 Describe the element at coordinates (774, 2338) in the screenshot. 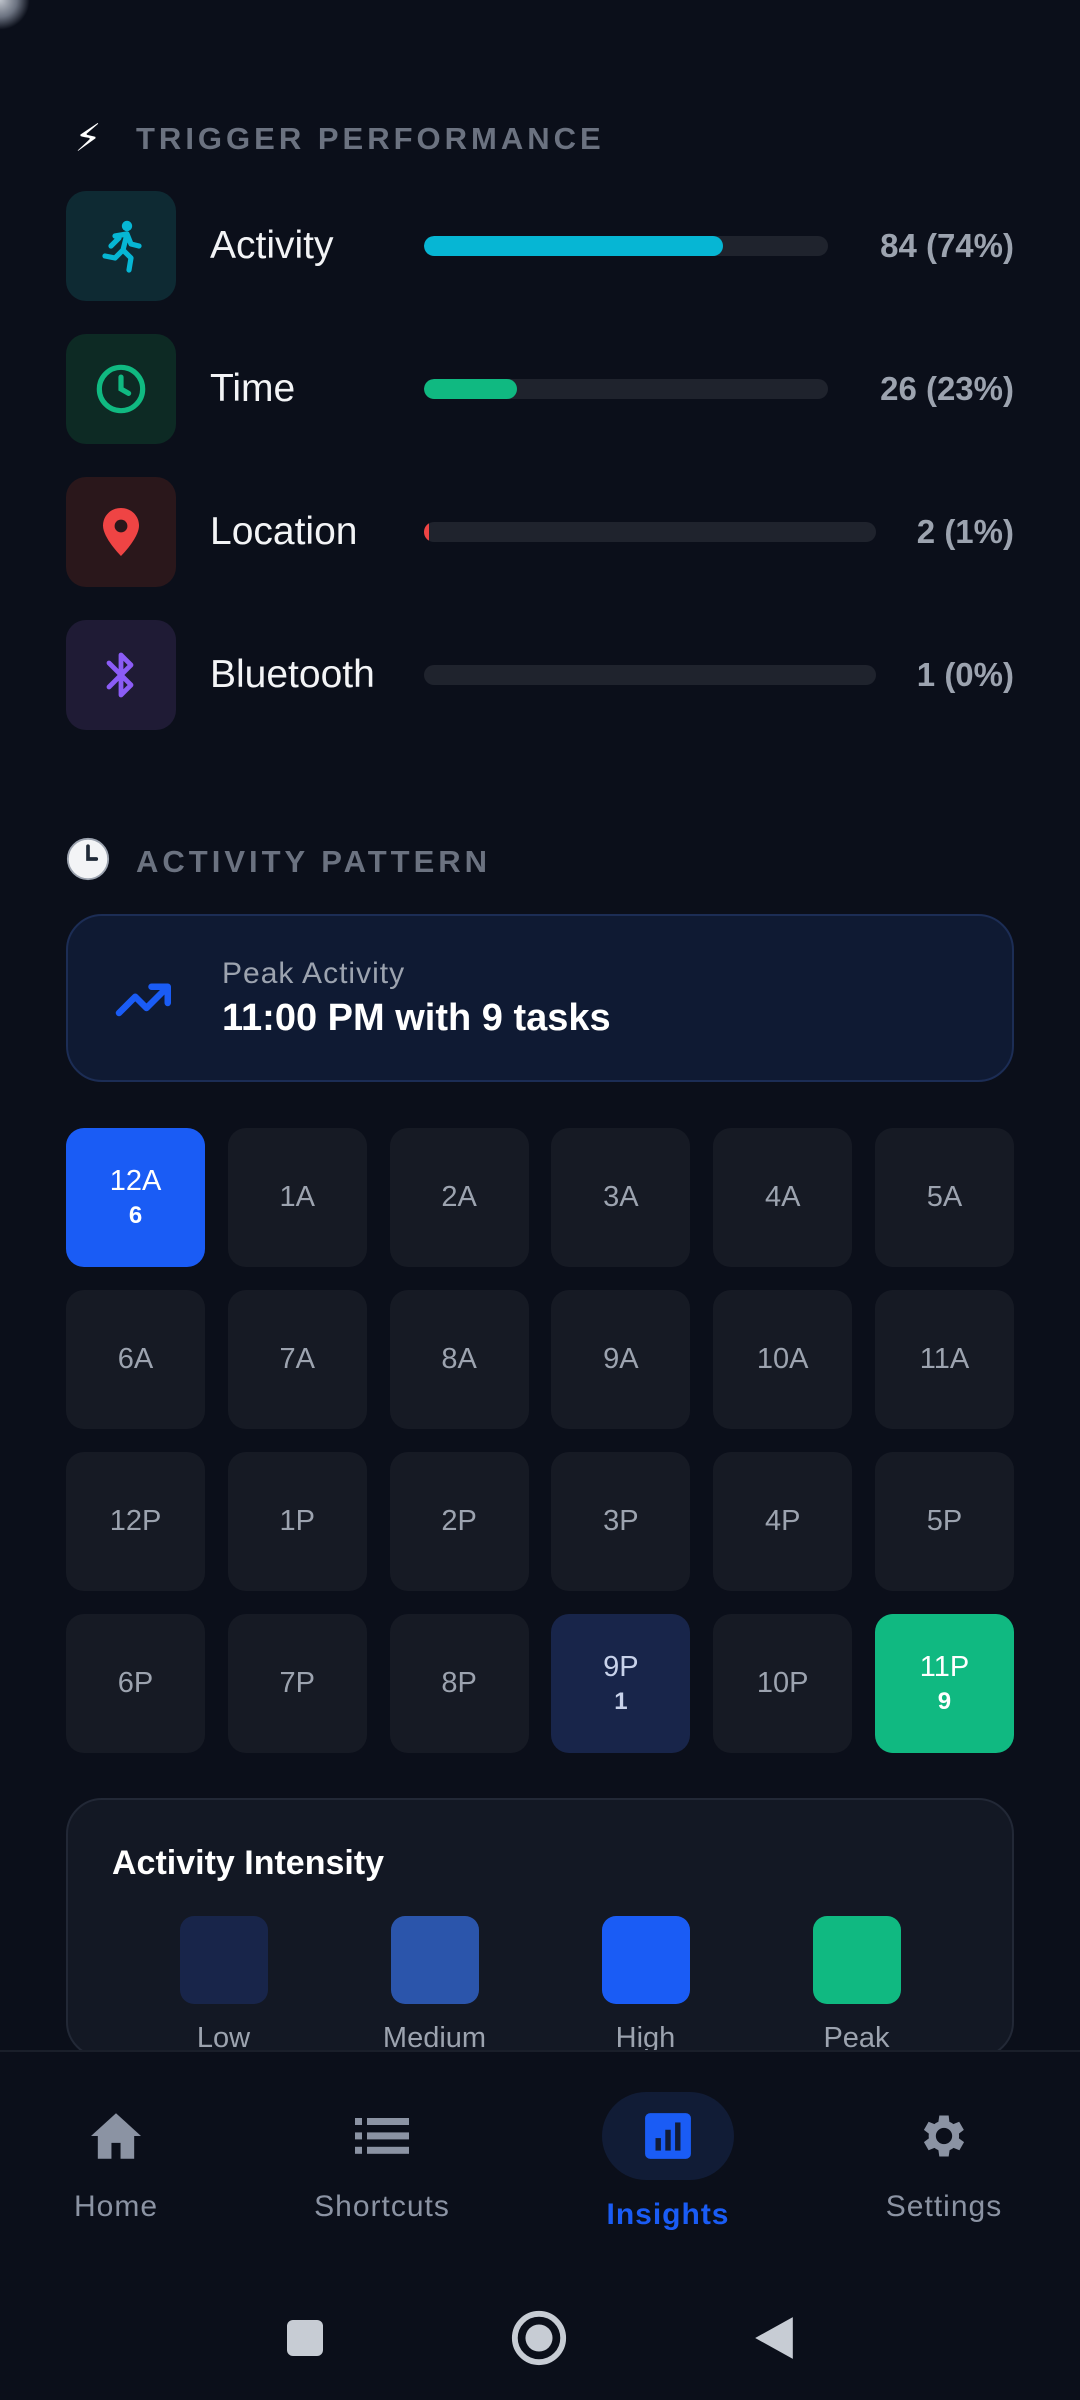

I see `back-triangle-icon` at that location.